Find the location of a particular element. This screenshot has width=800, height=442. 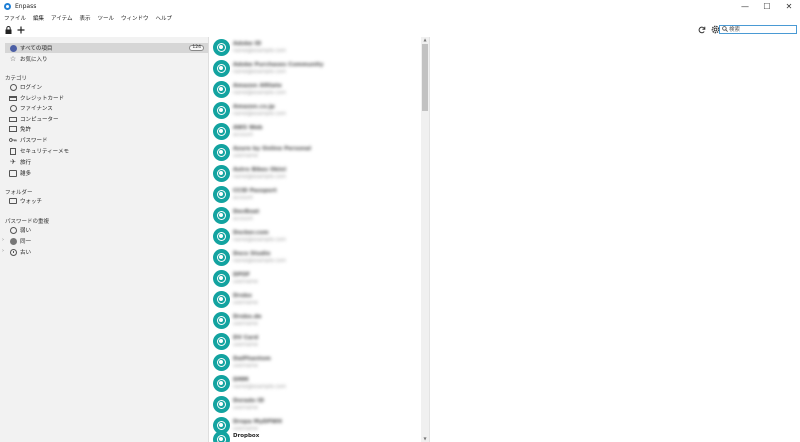

item-subtitle: account is located at coordinates (243, 135).